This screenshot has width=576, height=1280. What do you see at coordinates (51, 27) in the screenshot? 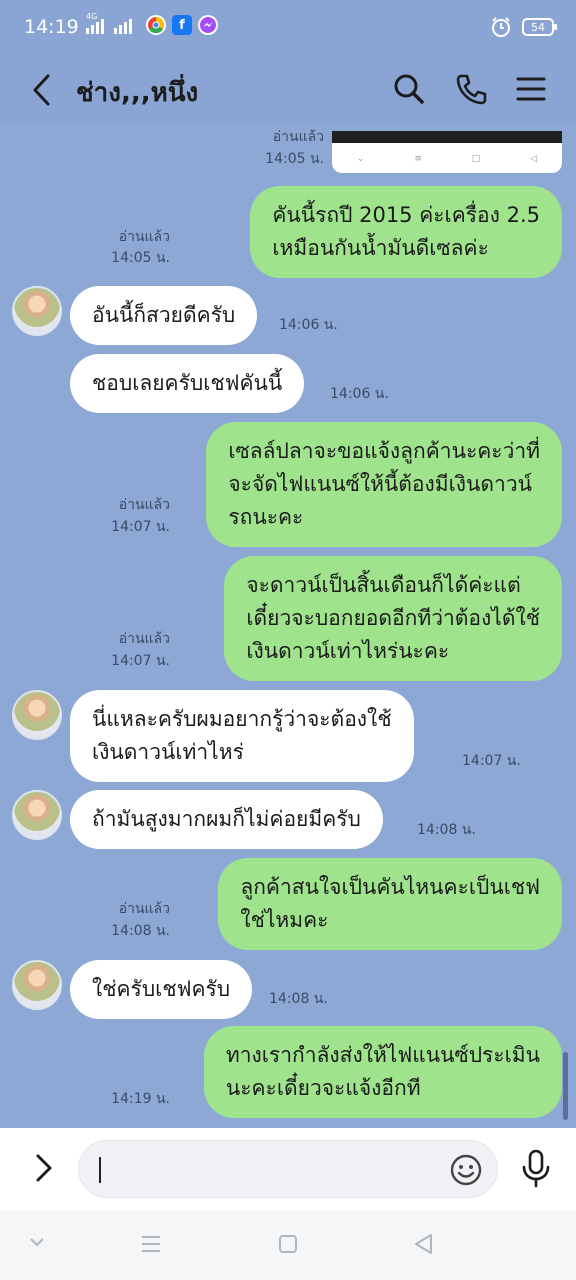
I see `status-time: 14:19` at bounding box center [51, 27].